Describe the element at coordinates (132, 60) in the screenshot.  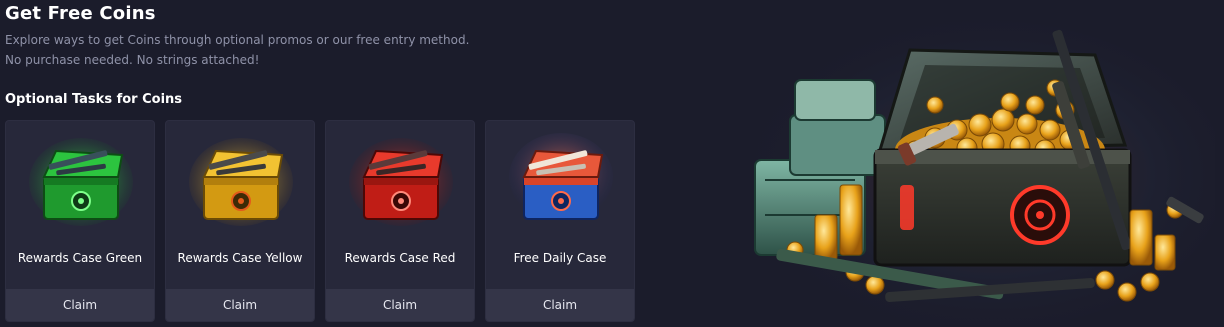
I see `description-line-2: No purchase needed. No strings attached!` at that location.